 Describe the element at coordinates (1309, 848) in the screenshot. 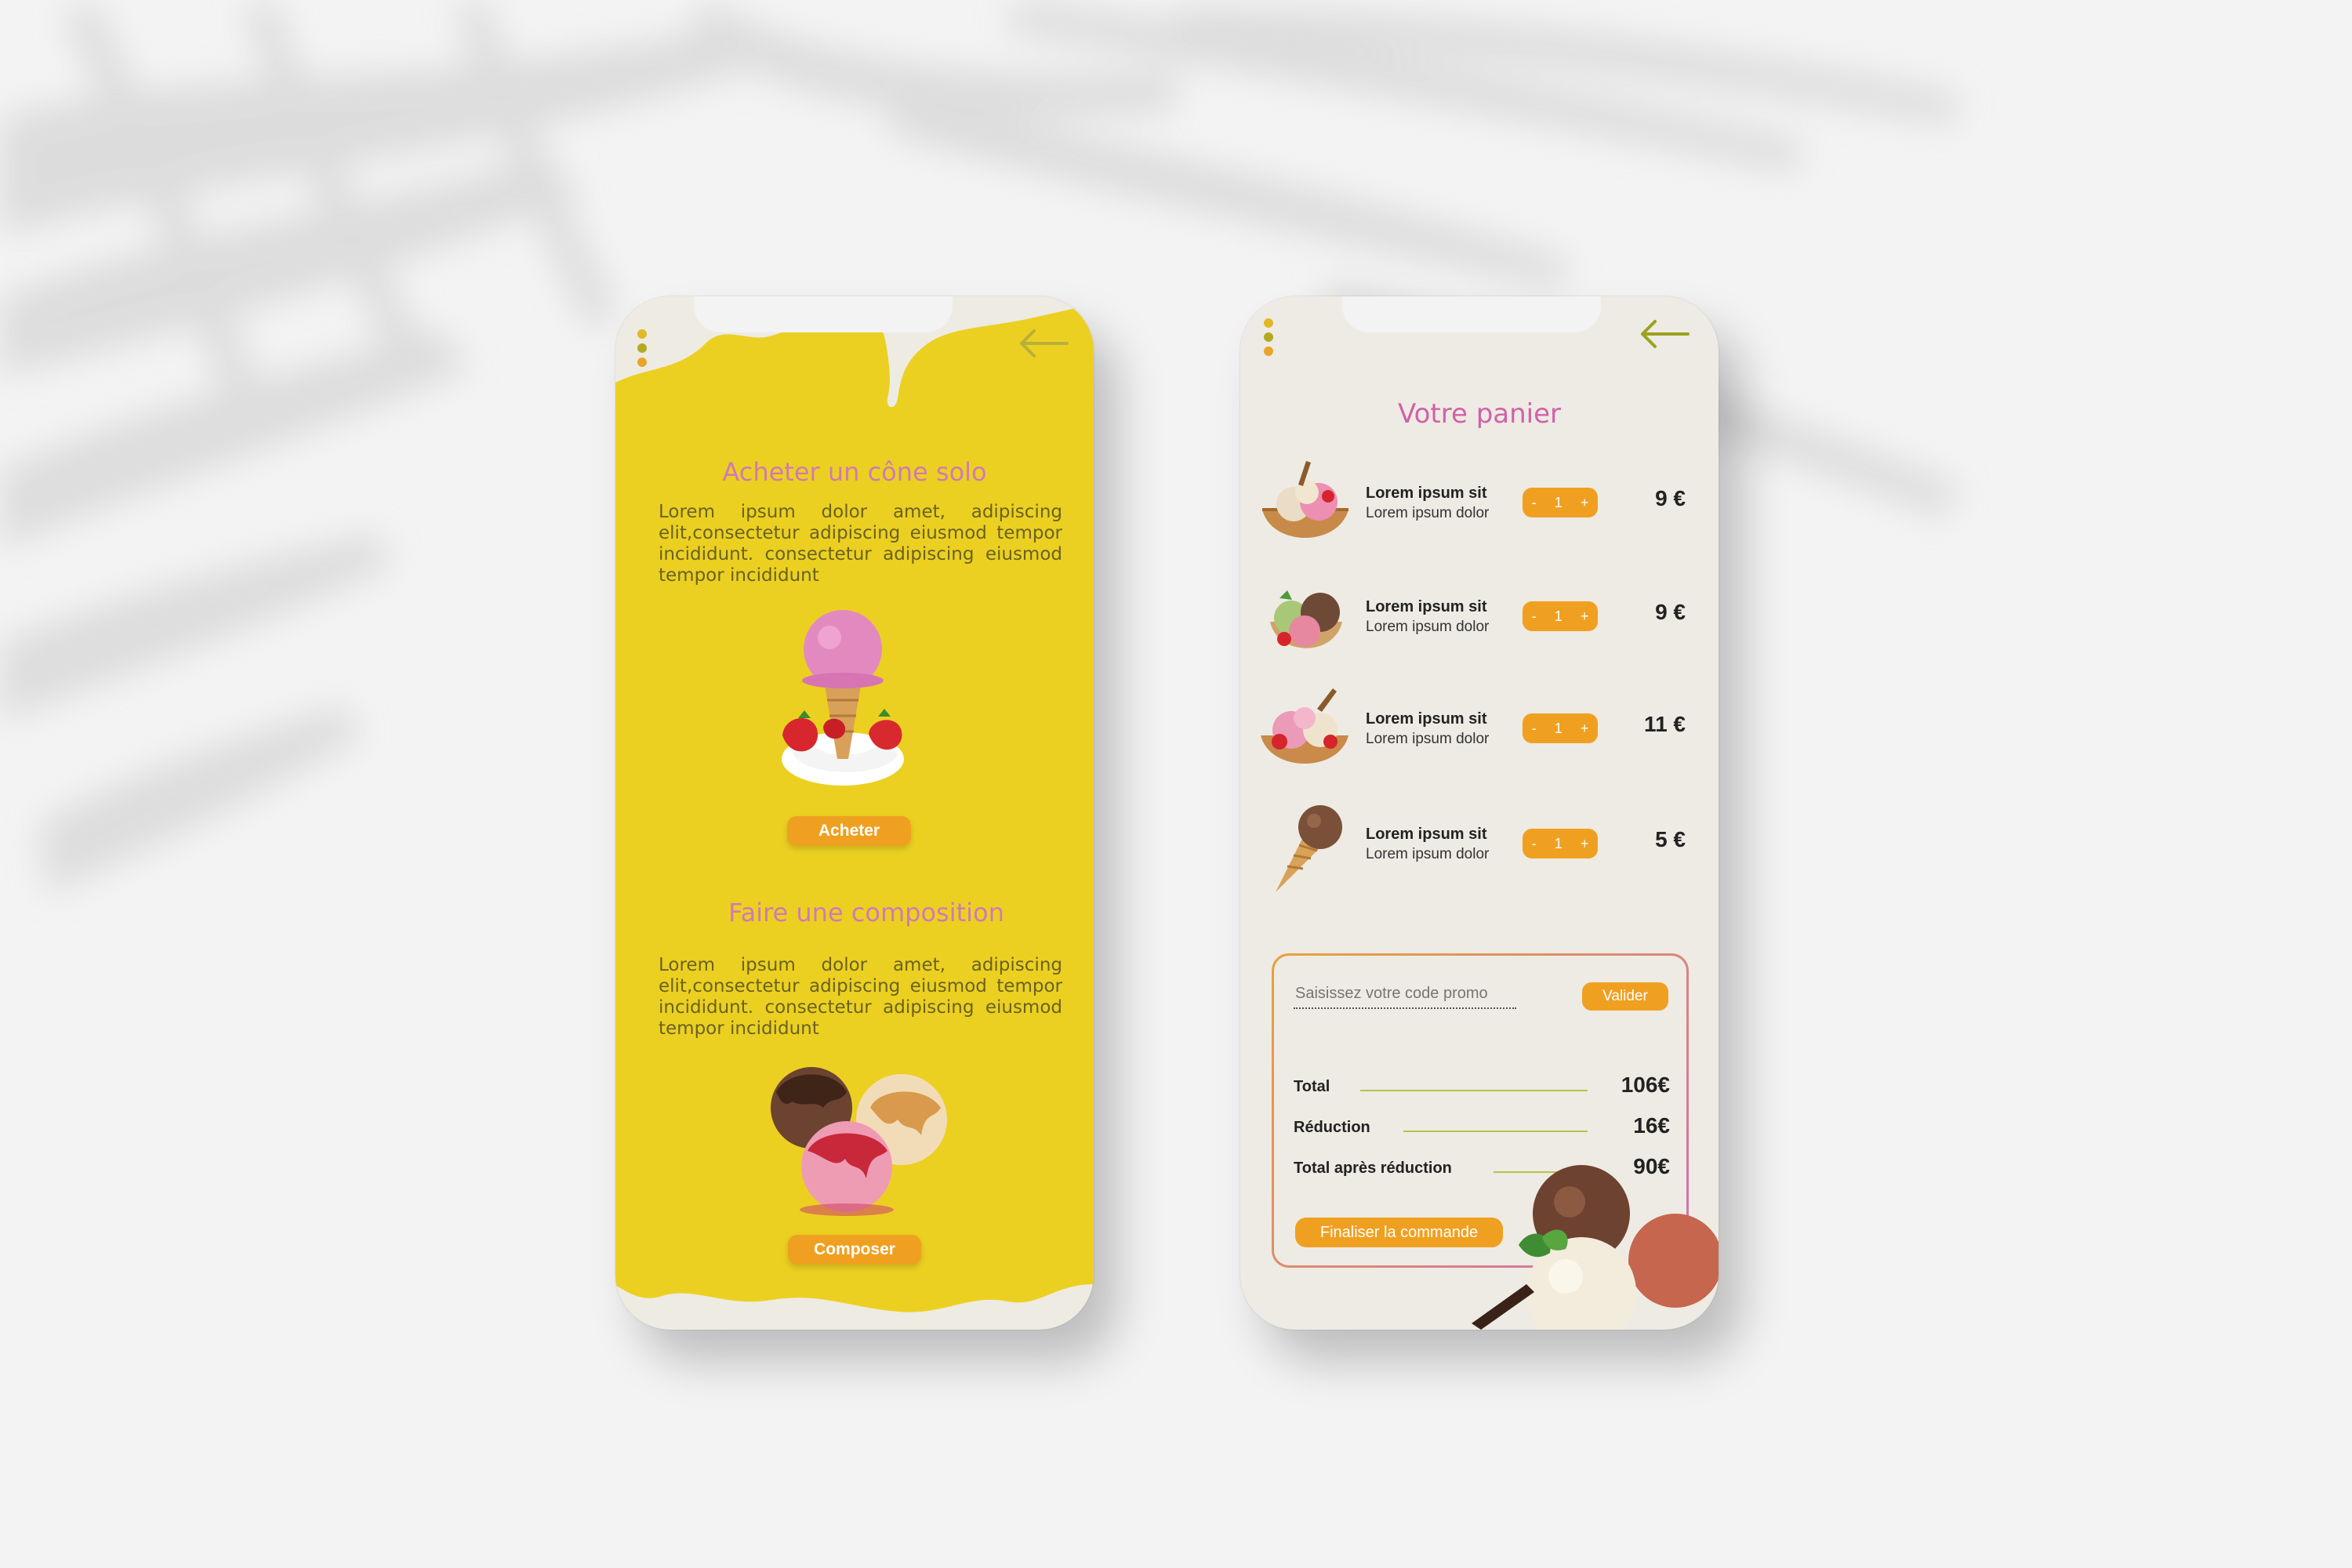

I see `chocolate-cone-image` at that location.